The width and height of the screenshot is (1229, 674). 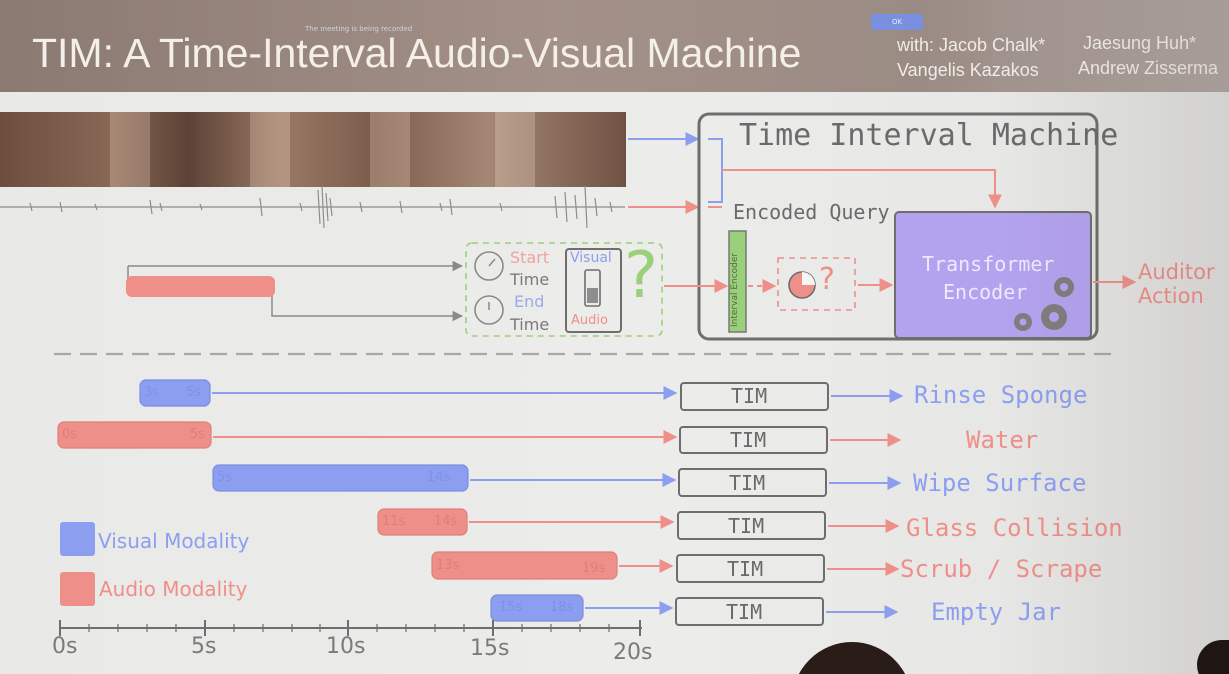 What do you see at coordinates (530, 279) in the screenshot?
I see `start-time-label: Time` at bounding box center [530, 279].